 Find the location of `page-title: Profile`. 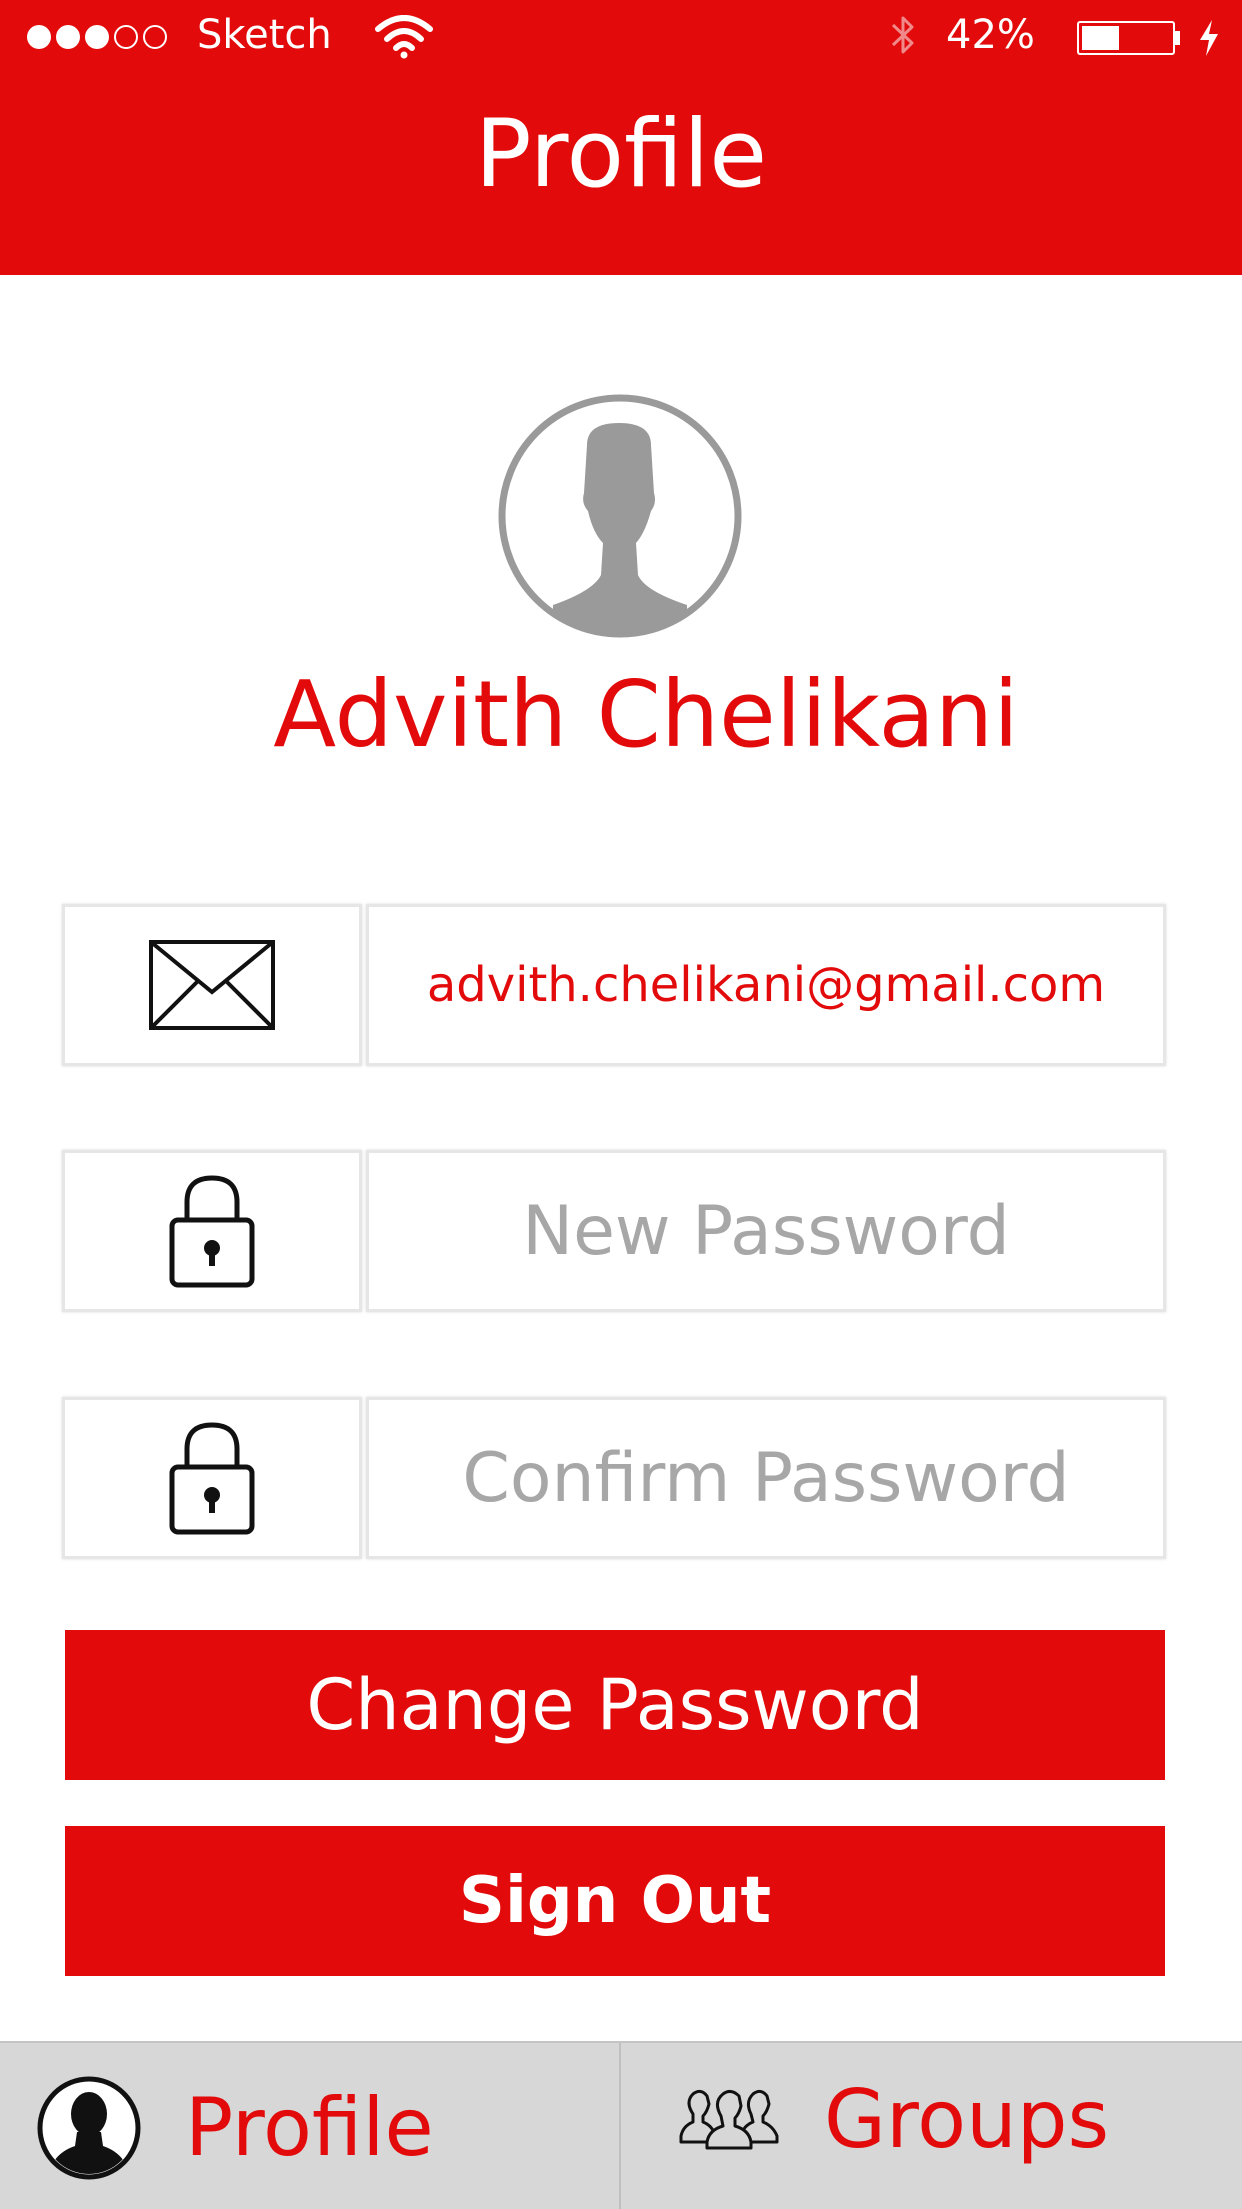

page-title: Profile is located at coordinates (621, 154).